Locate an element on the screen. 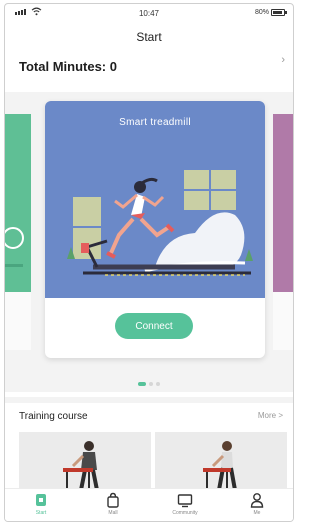 Image resolution: width=320 pixels, height=525 pixels. tab-start: Start is located at coordinates (41, 505).